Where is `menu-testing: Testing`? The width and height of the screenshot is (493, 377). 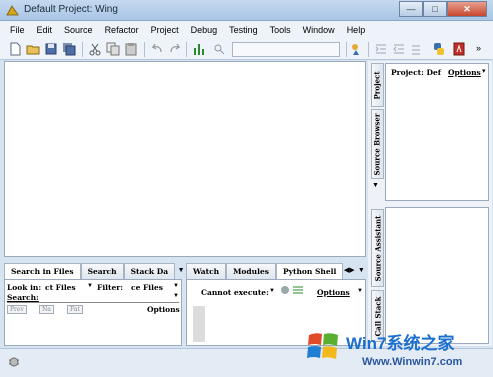
menu-testing: Testing is located at coordinates (243, 30).